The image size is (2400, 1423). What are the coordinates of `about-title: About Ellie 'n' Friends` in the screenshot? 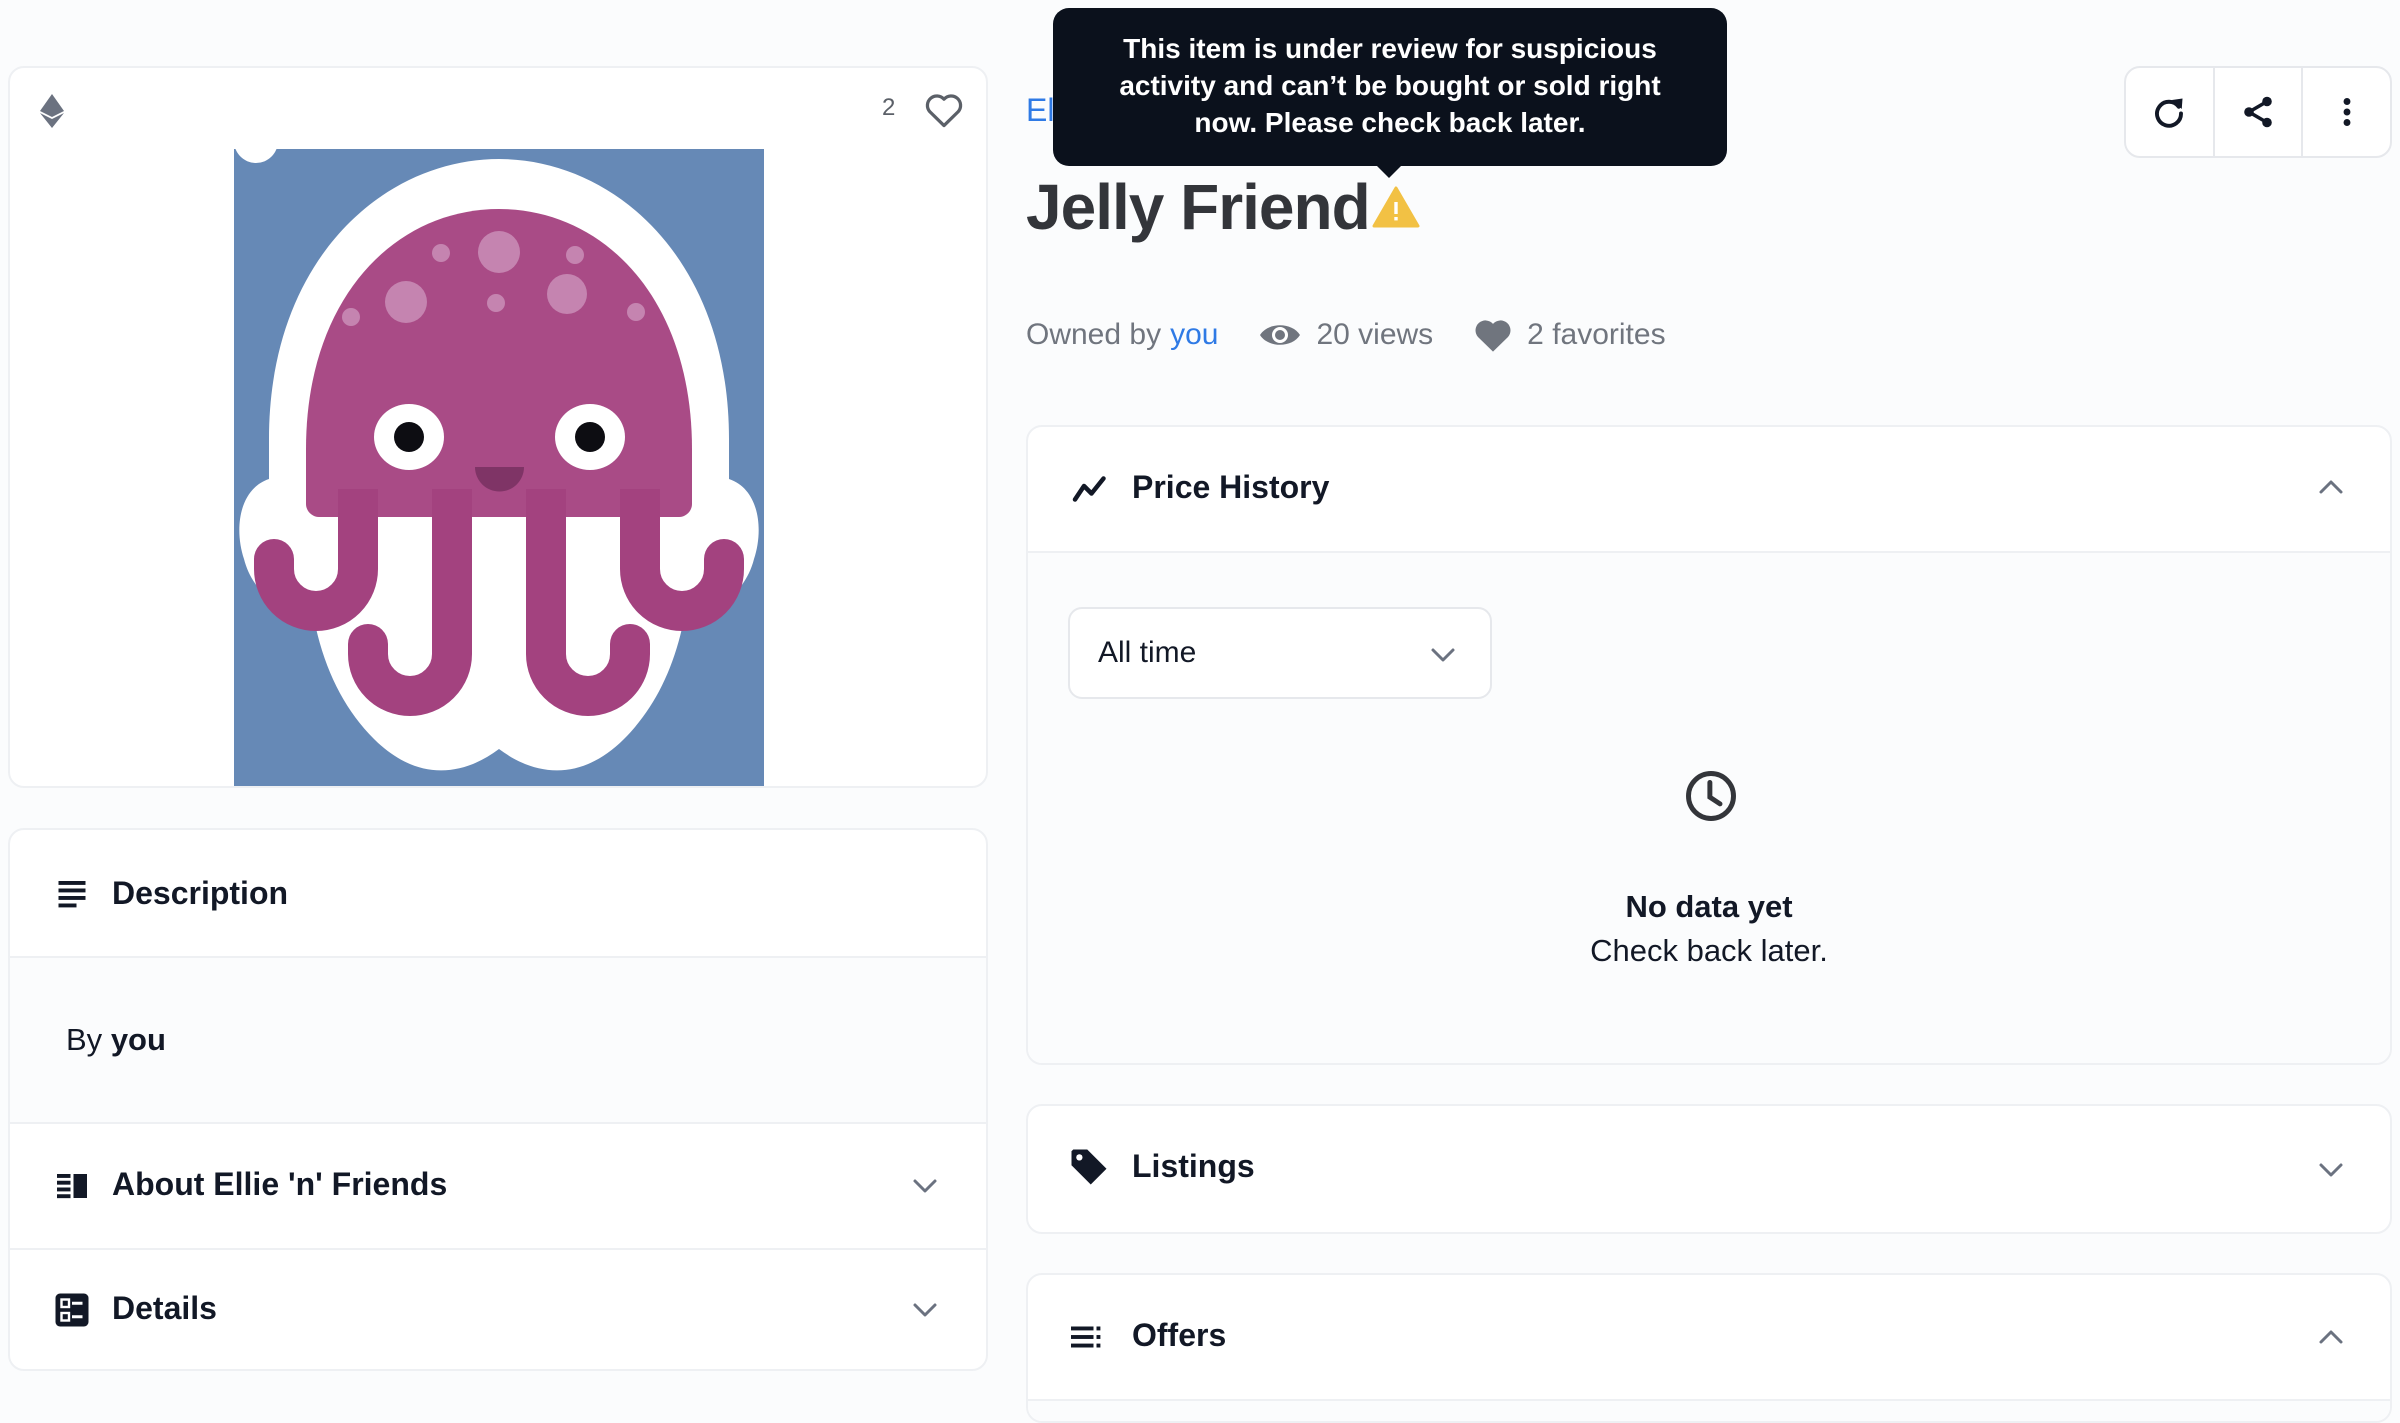 It's located at (280, 1184).